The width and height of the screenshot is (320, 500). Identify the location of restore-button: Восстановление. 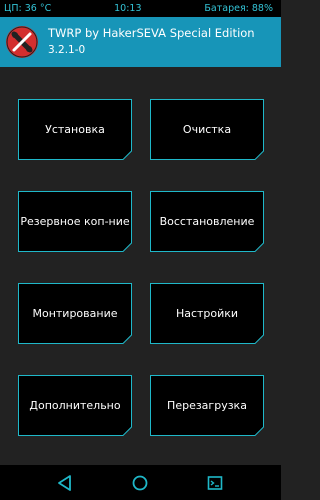
(207, 221).